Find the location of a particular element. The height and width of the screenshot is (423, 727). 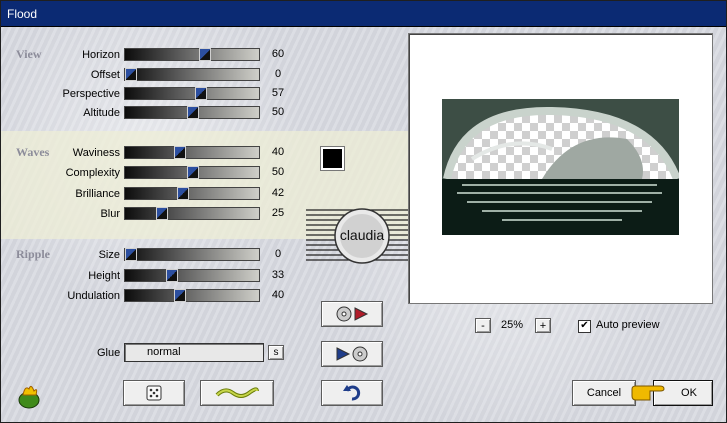

window-title: Flood is located at coordinates (22, 14).